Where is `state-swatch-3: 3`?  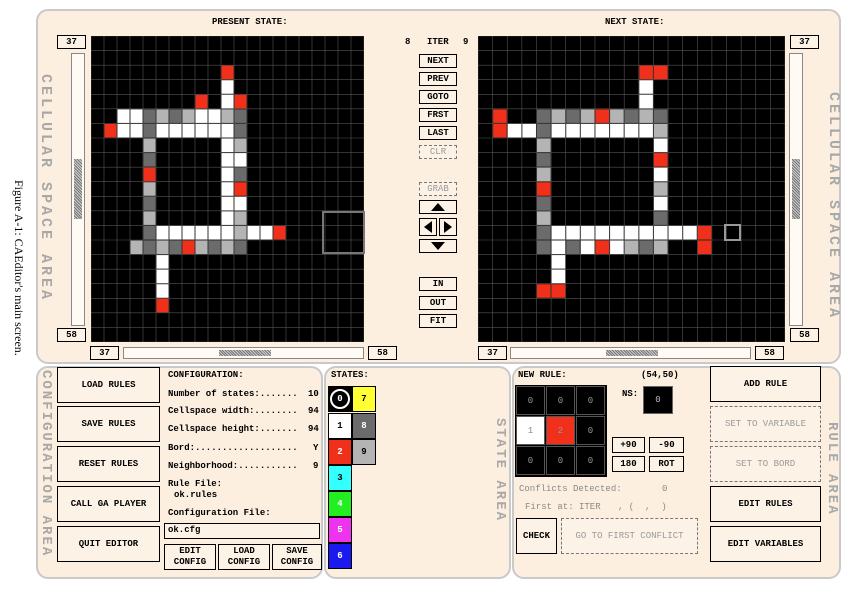 state-swatch-3: 3 is located at coordinates (340, 478).